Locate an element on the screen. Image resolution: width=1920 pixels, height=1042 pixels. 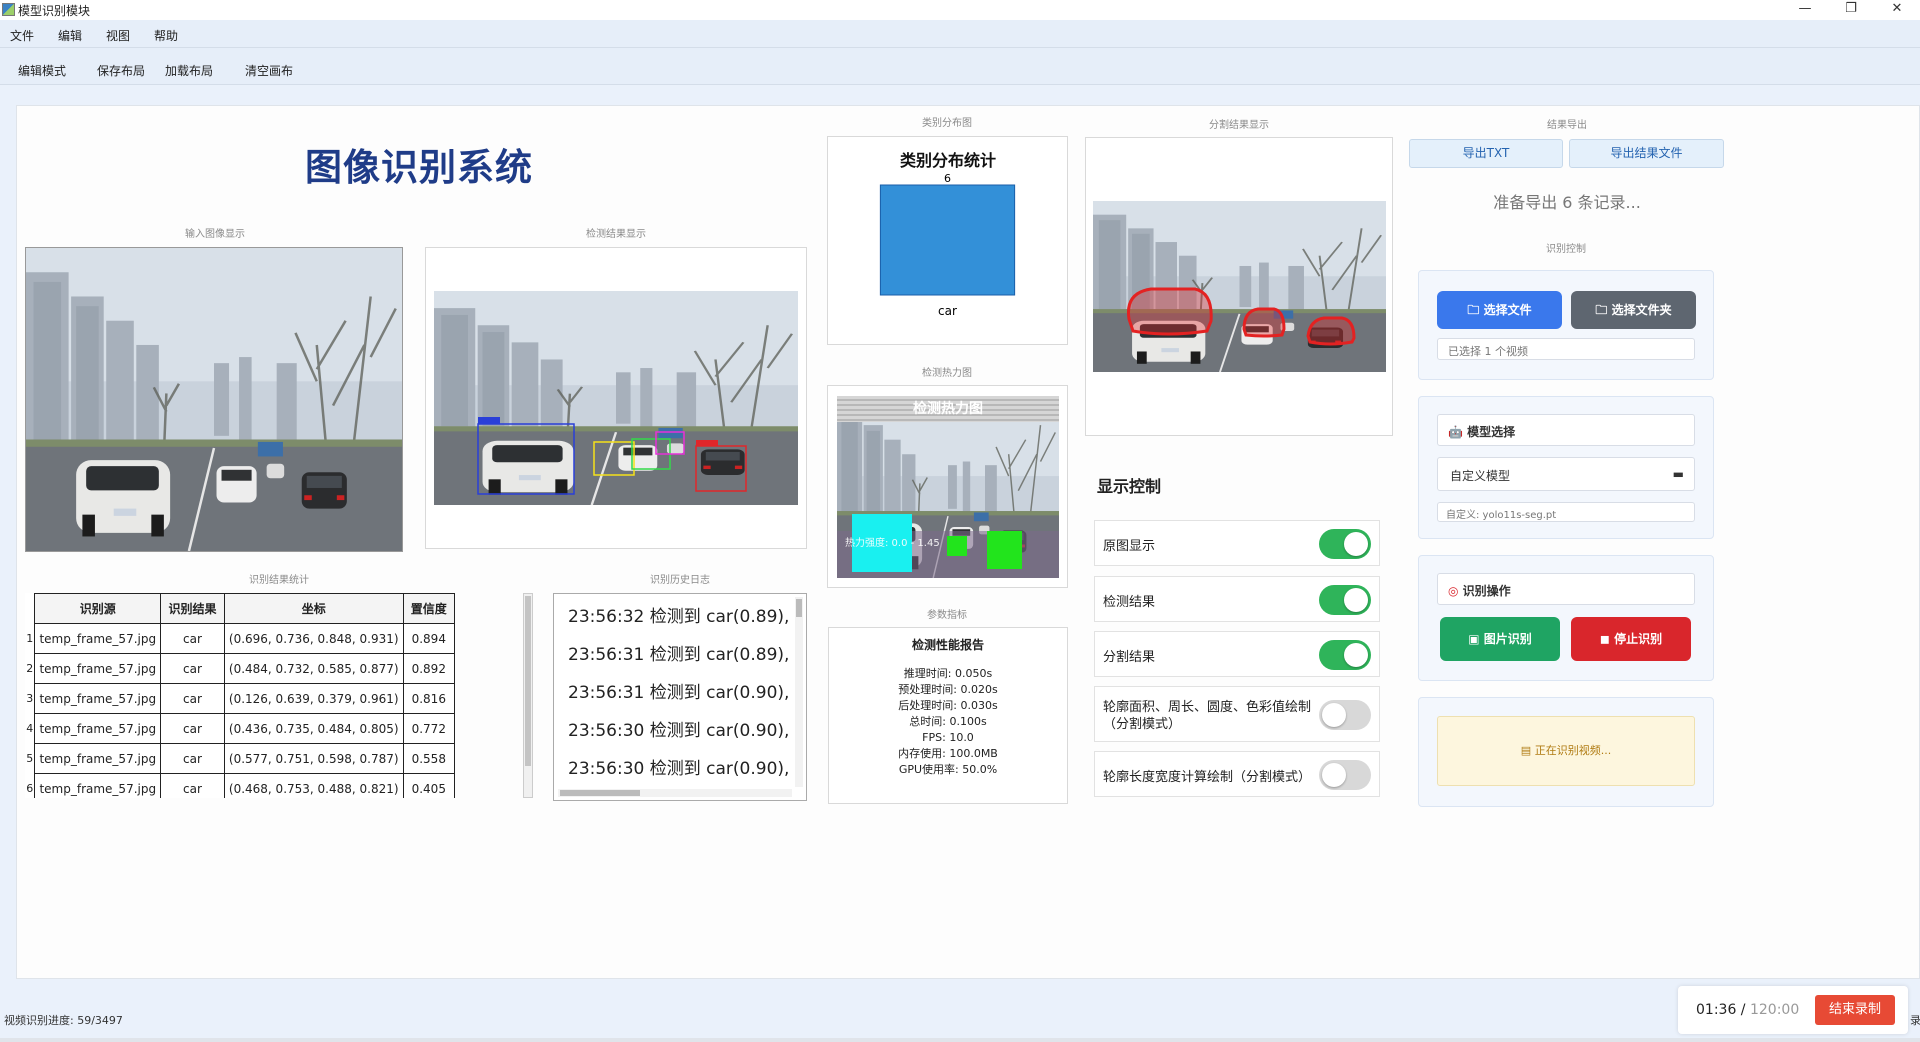
restore-icon: ❐ is located at coordinates (1851, 10).